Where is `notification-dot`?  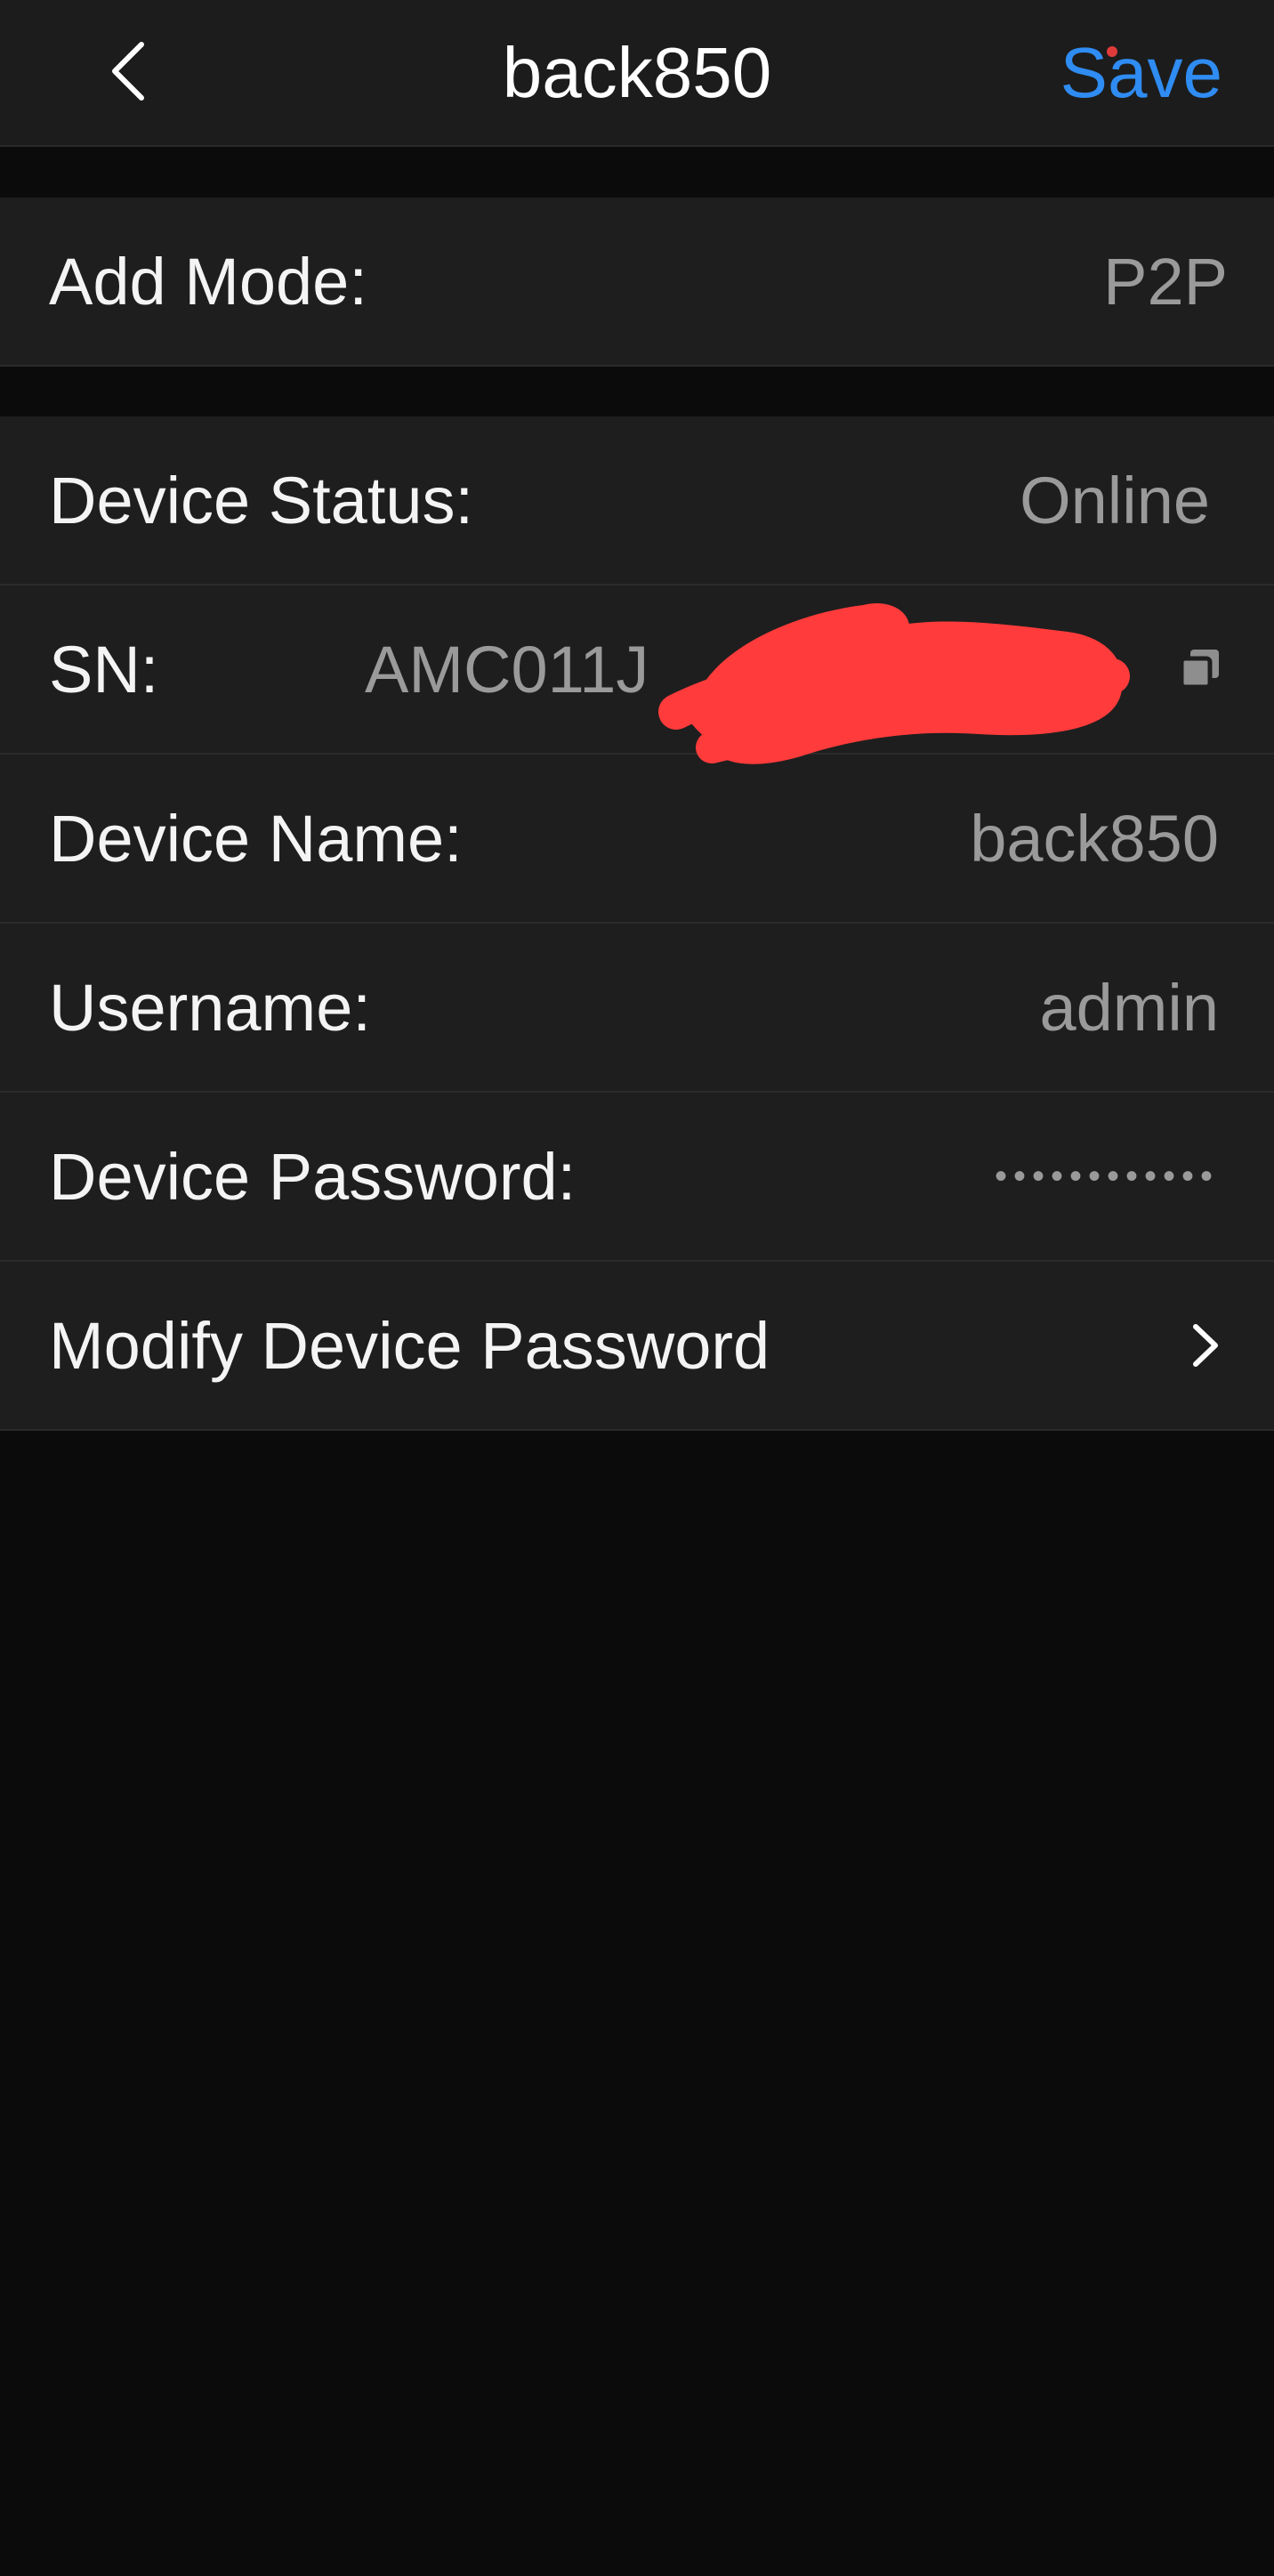
notification-dot is located at coordinates (1112, 51).